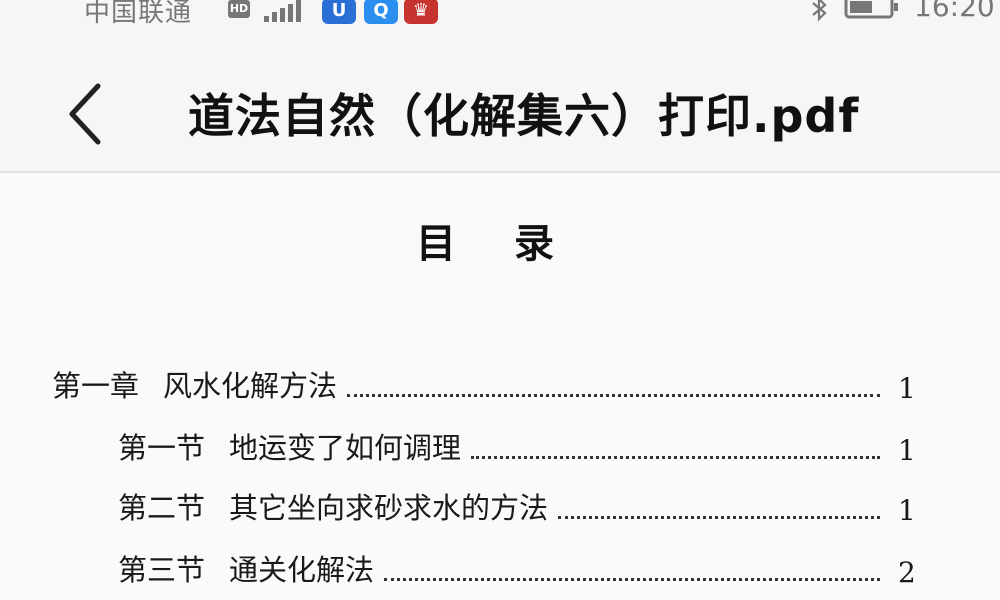  What do you see at coordinates (514, 243) in the screenshot?
I see `toc-heading: 目录` at bounding box center [514, 243].